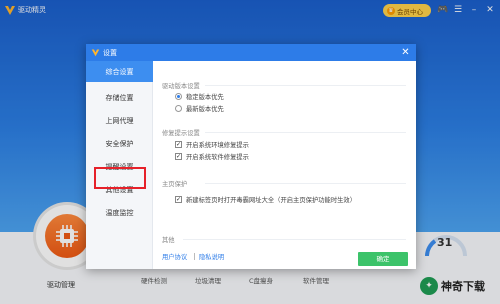 The height and width of the screenshot is (304, 500). What do you see at coordinates (251, 52) in the screenshot?
I see `dialog-titlebar: 设置 ✕` at bounding box center [251, 52].